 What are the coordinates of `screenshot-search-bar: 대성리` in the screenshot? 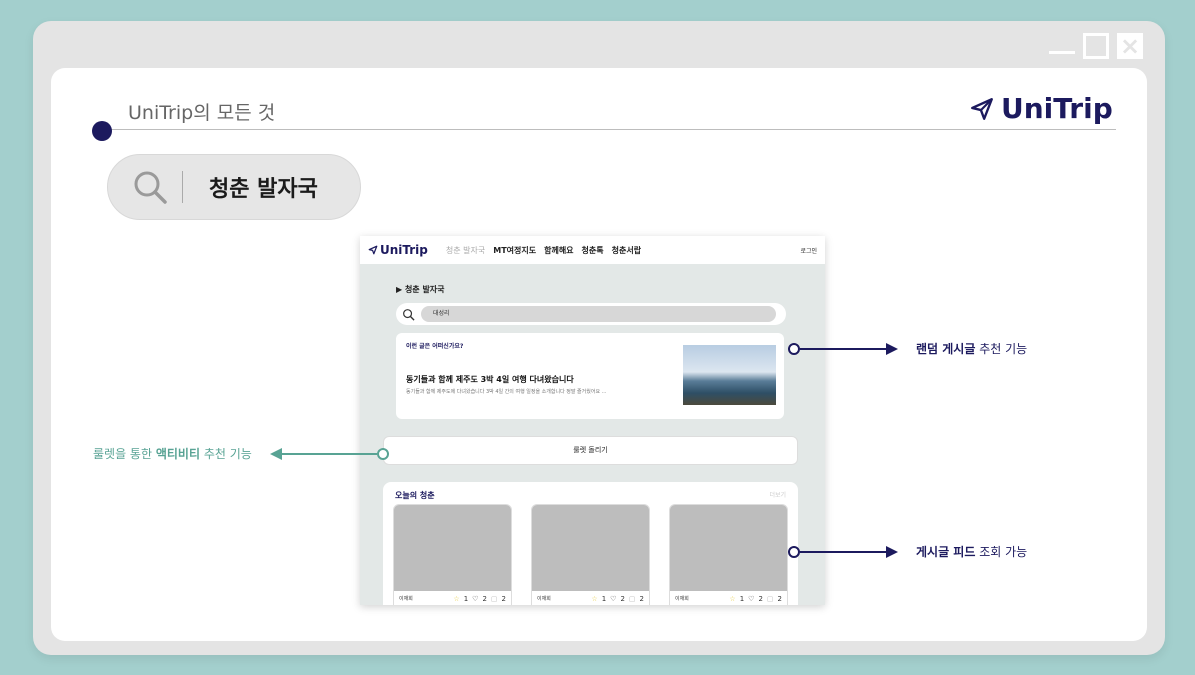 It's located at (591, 314).